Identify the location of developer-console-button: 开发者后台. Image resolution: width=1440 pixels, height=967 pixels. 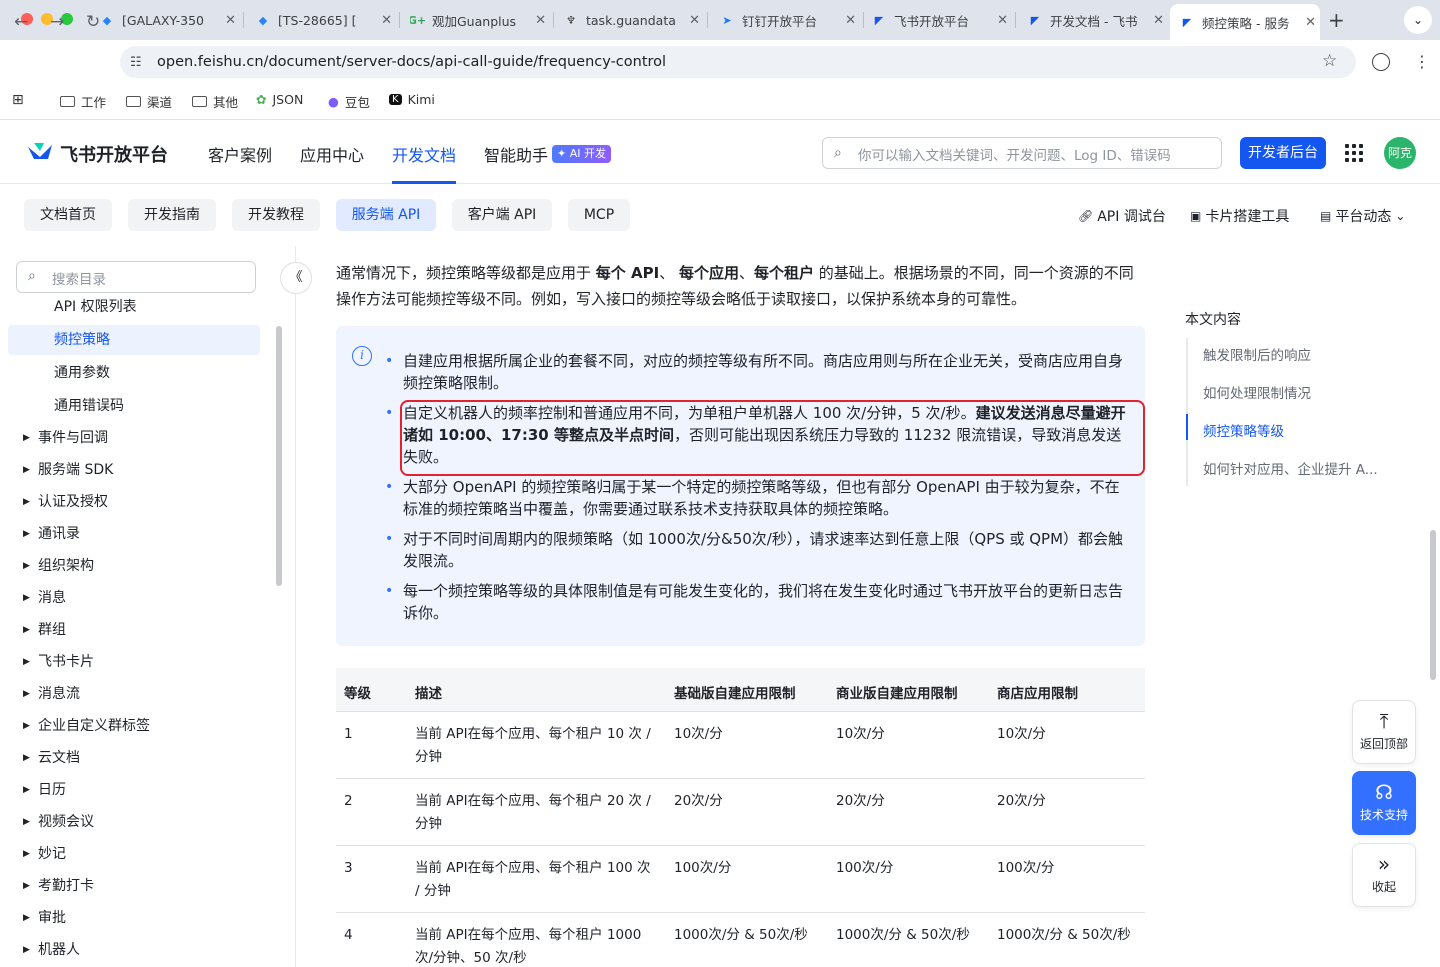
(1283, 153).